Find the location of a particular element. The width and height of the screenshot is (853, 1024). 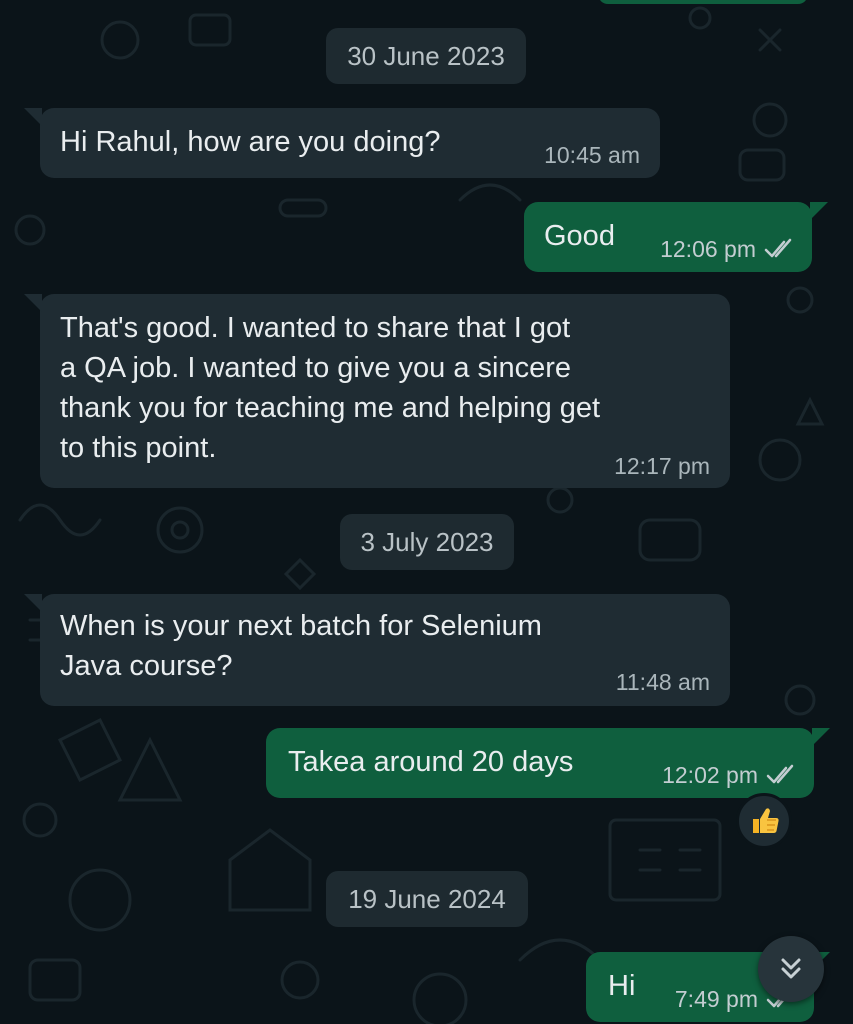

message-meta: 10:45 am is located at coordinates (592, 155).